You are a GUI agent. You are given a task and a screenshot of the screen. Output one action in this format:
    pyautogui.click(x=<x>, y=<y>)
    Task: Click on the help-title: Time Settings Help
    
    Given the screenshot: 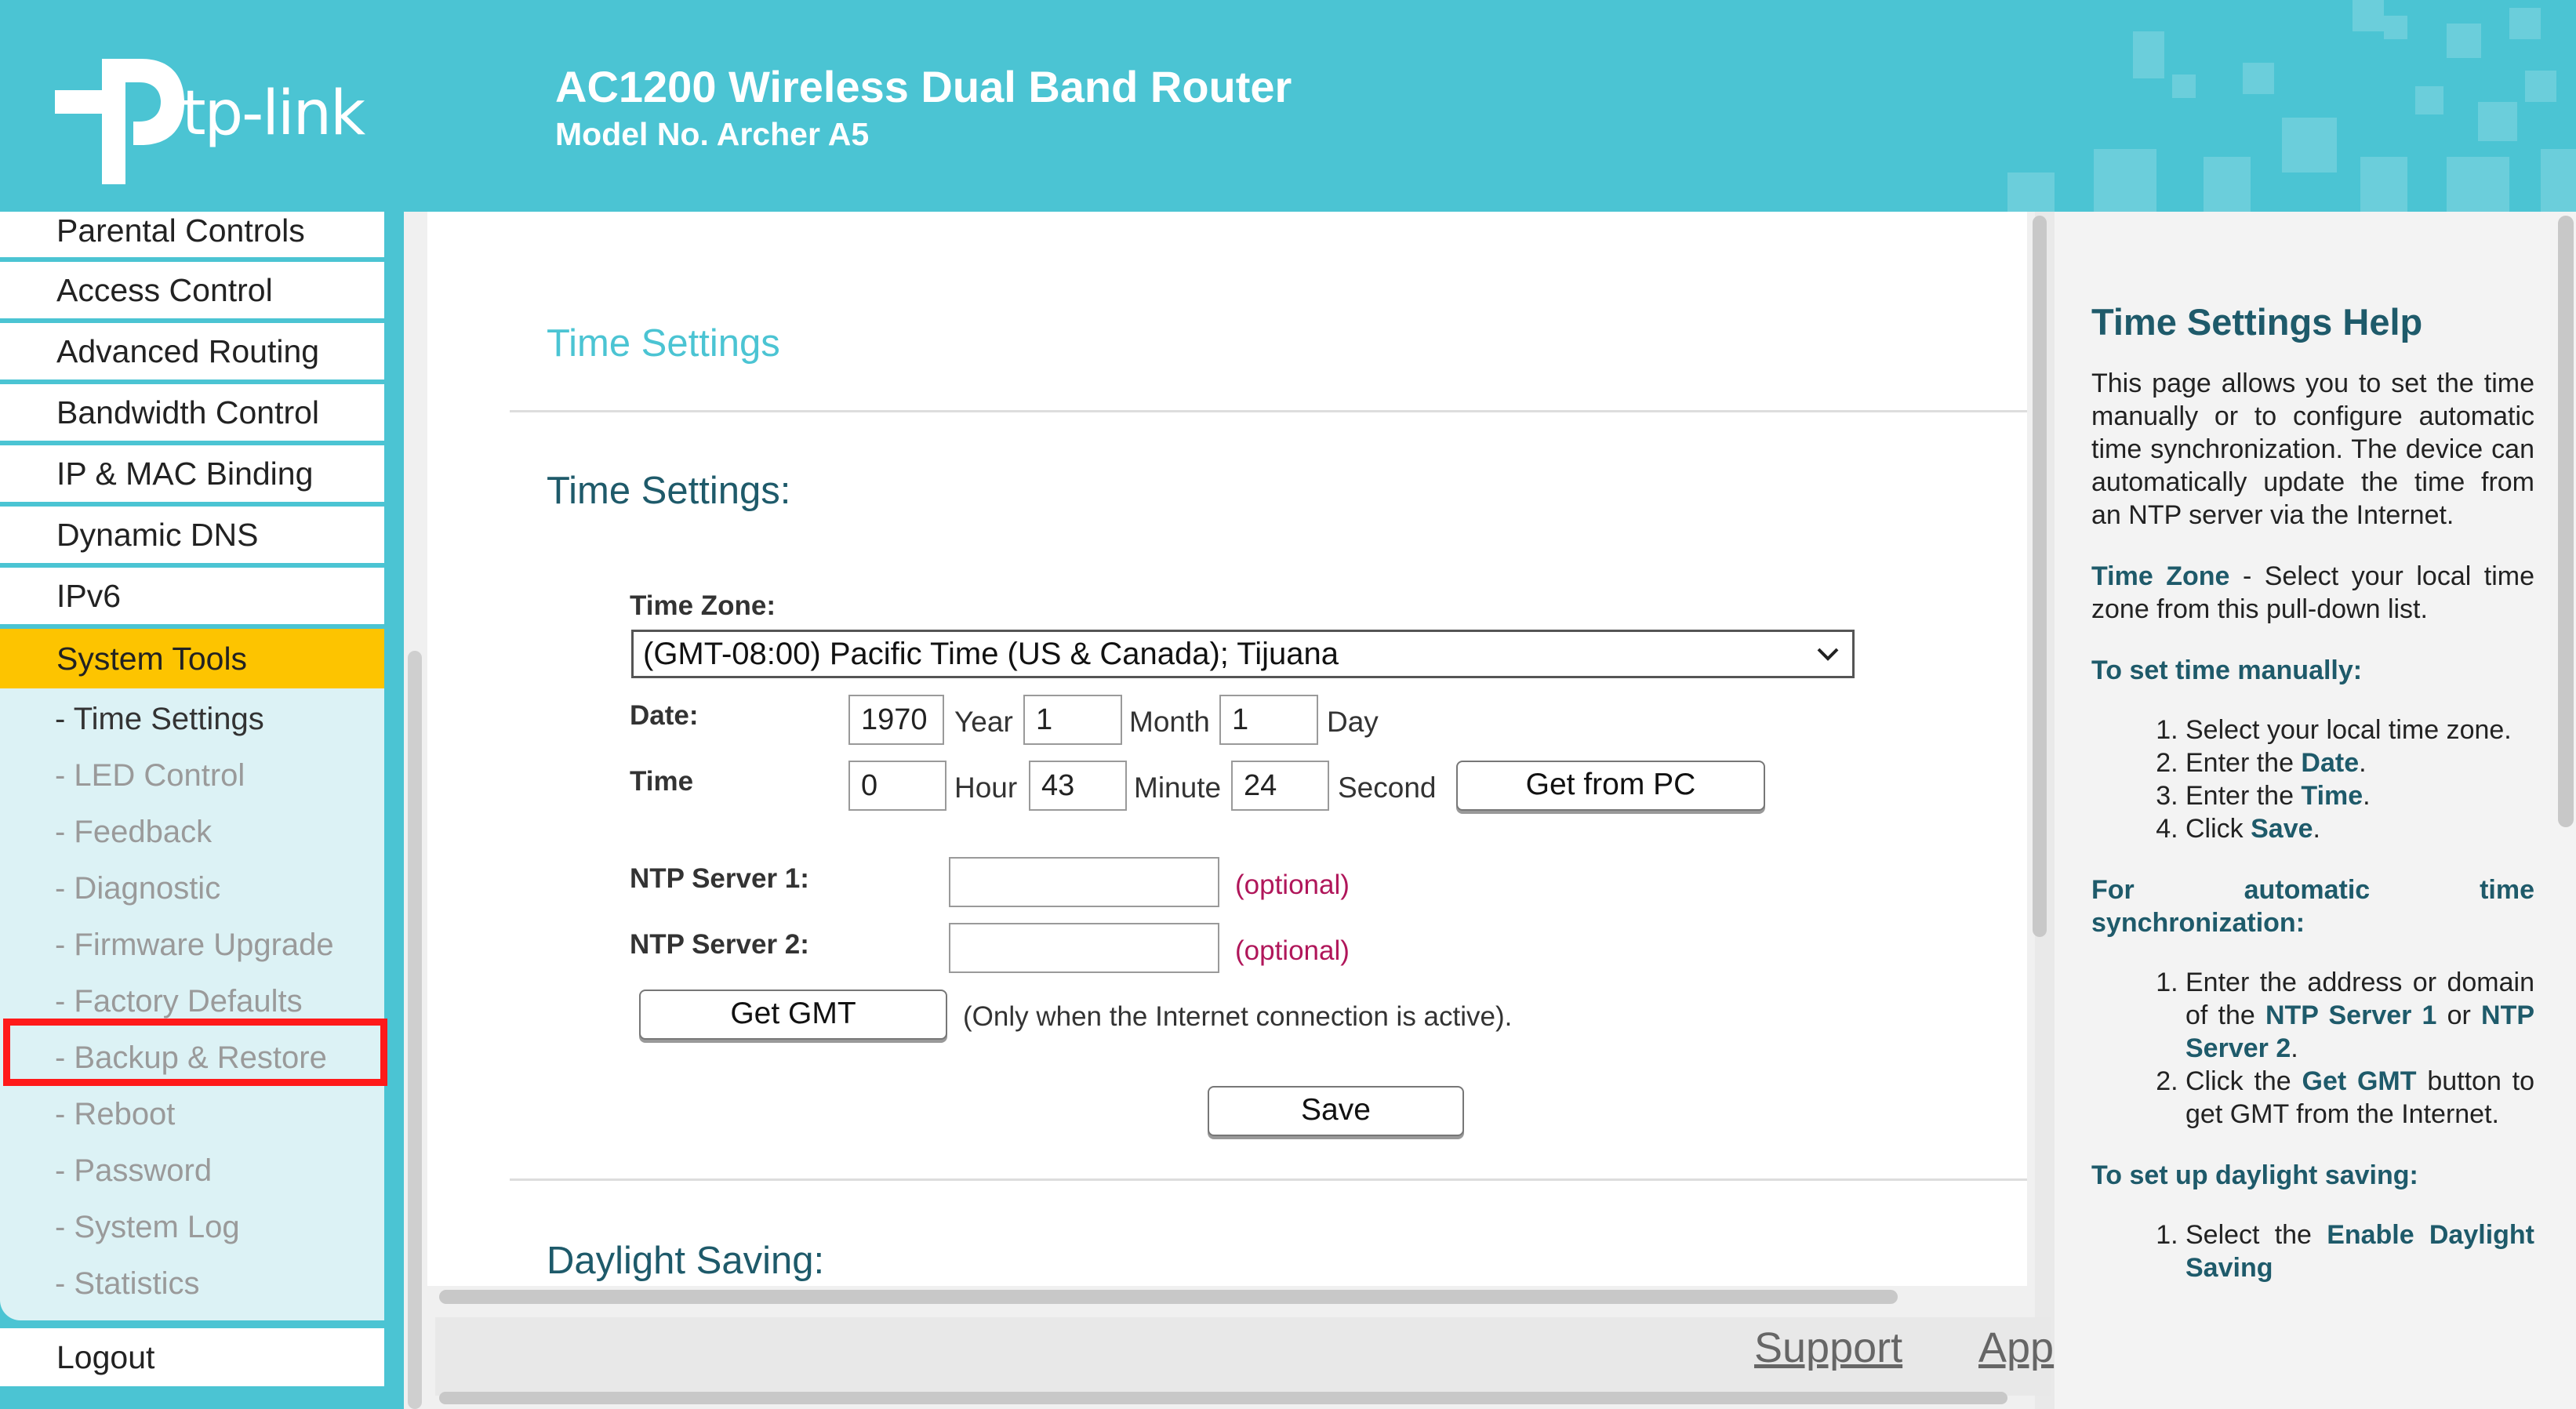 What is the action you would take?
    pyautogui.click(x=2257, y=322)
    